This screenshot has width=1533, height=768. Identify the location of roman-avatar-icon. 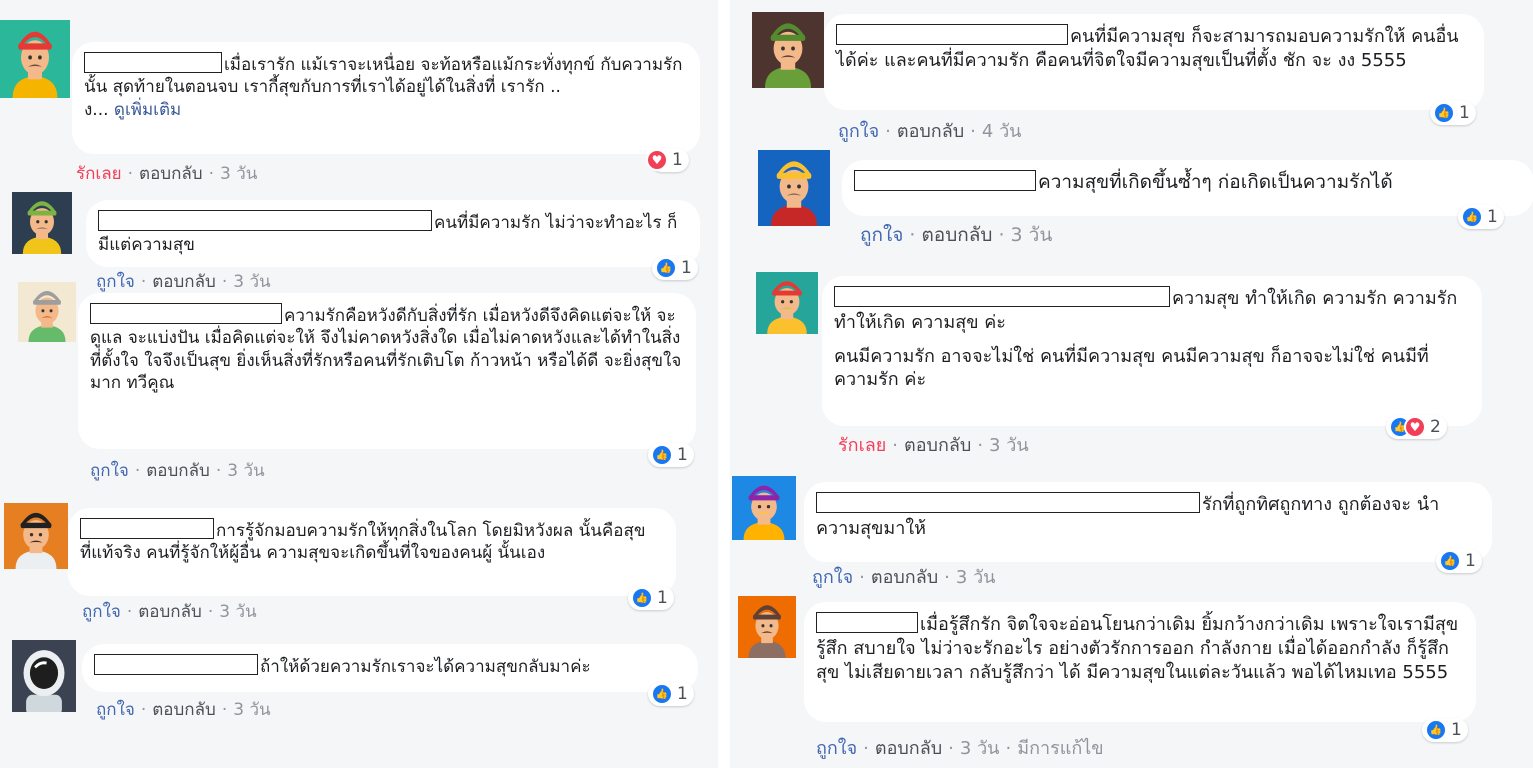
(787, 303).